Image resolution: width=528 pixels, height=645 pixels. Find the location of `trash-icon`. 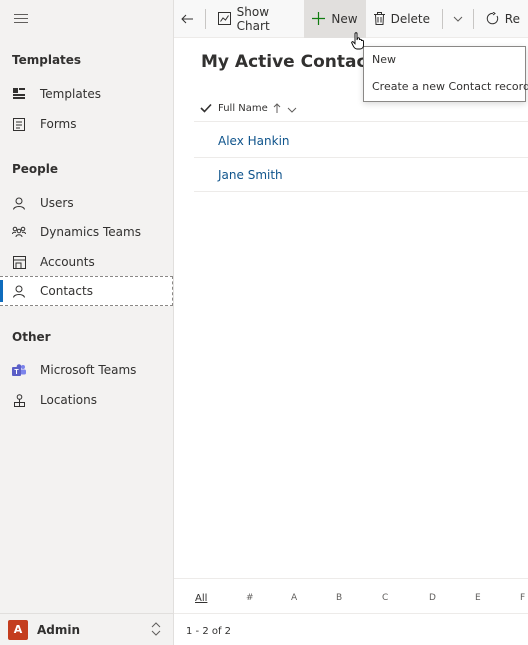

trash-icon is located at coordinates (379, 18).